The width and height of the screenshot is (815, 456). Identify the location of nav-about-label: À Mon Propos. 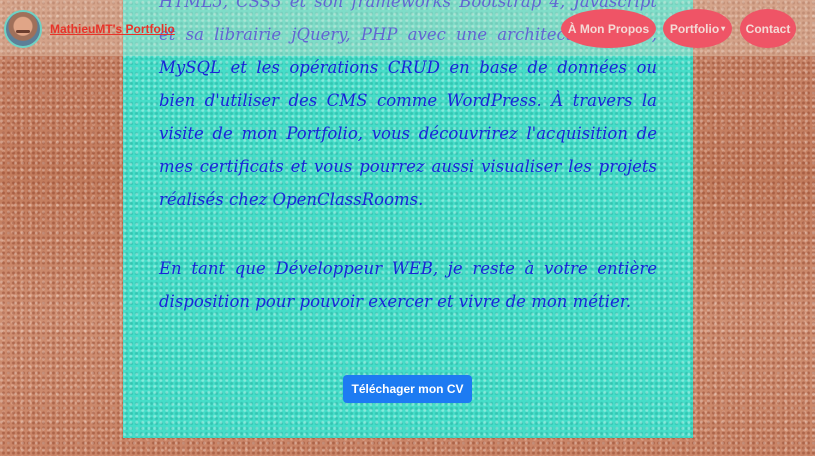
(608, 28).